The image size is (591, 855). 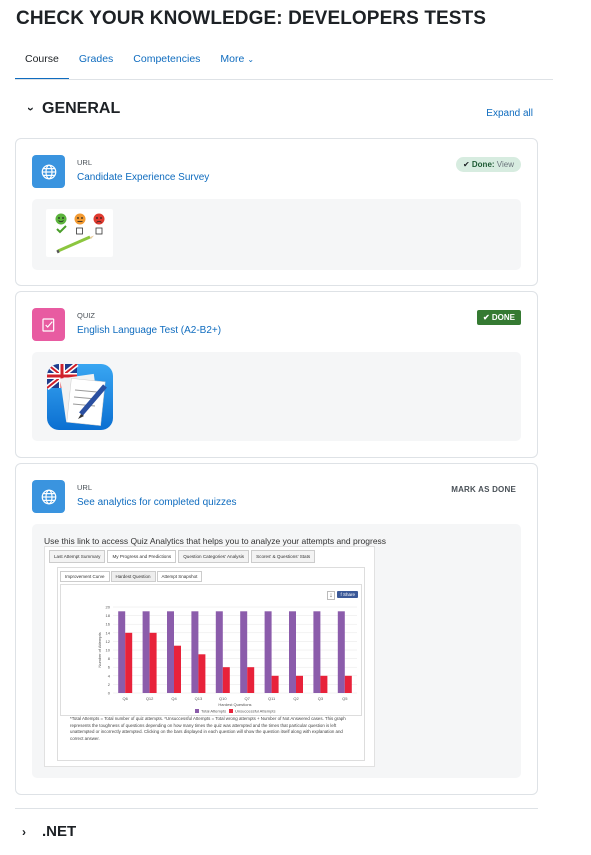 I want to click on tab-more-label: More, so click(x=232, y=59).